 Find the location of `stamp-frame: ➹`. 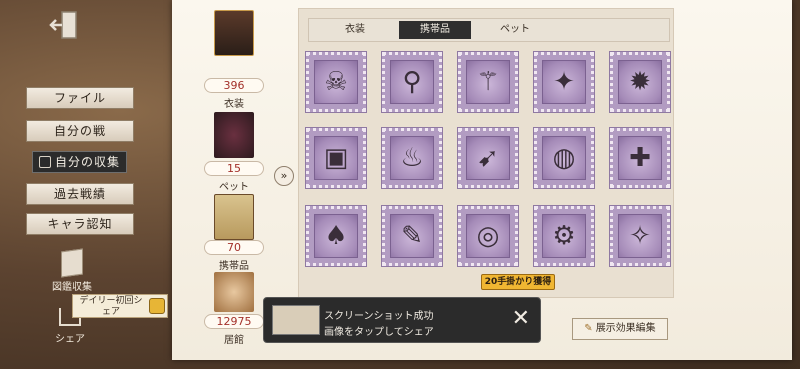

stamp-frame: ➹ is located at coordinates (488, 158).